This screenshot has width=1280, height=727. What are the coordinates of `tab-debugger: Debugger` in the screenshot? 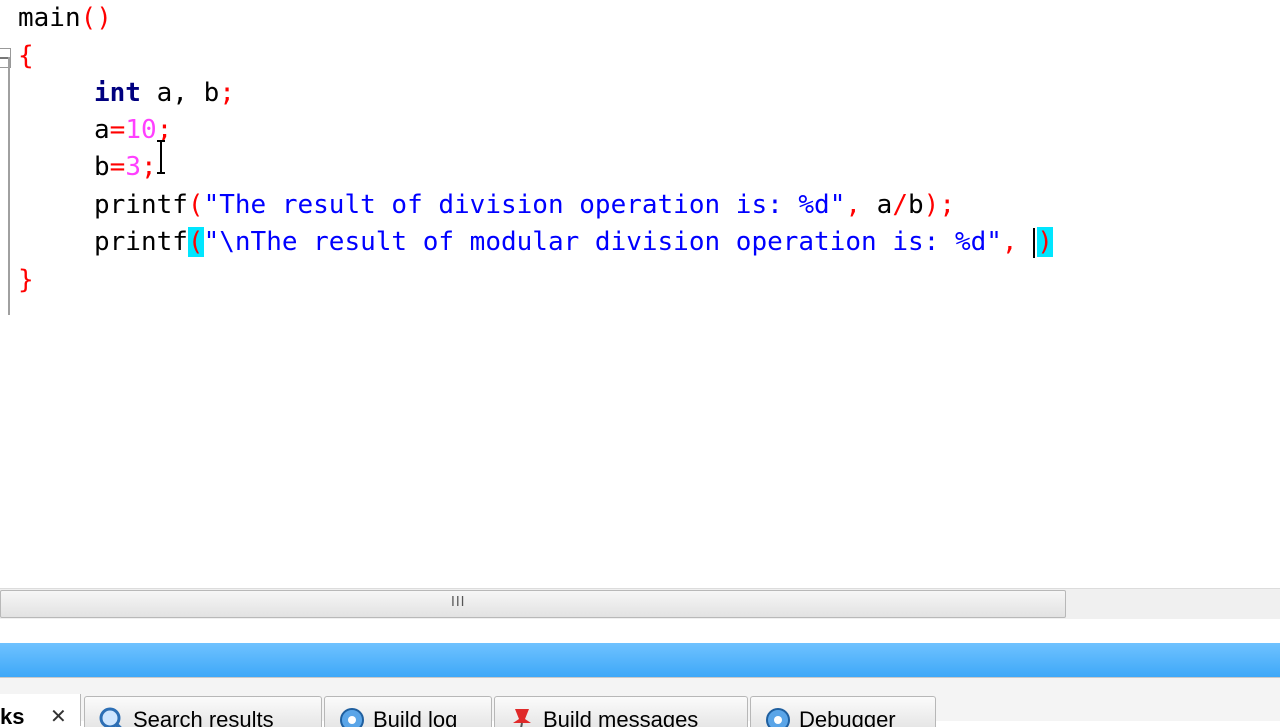 It's located at (843, 711).